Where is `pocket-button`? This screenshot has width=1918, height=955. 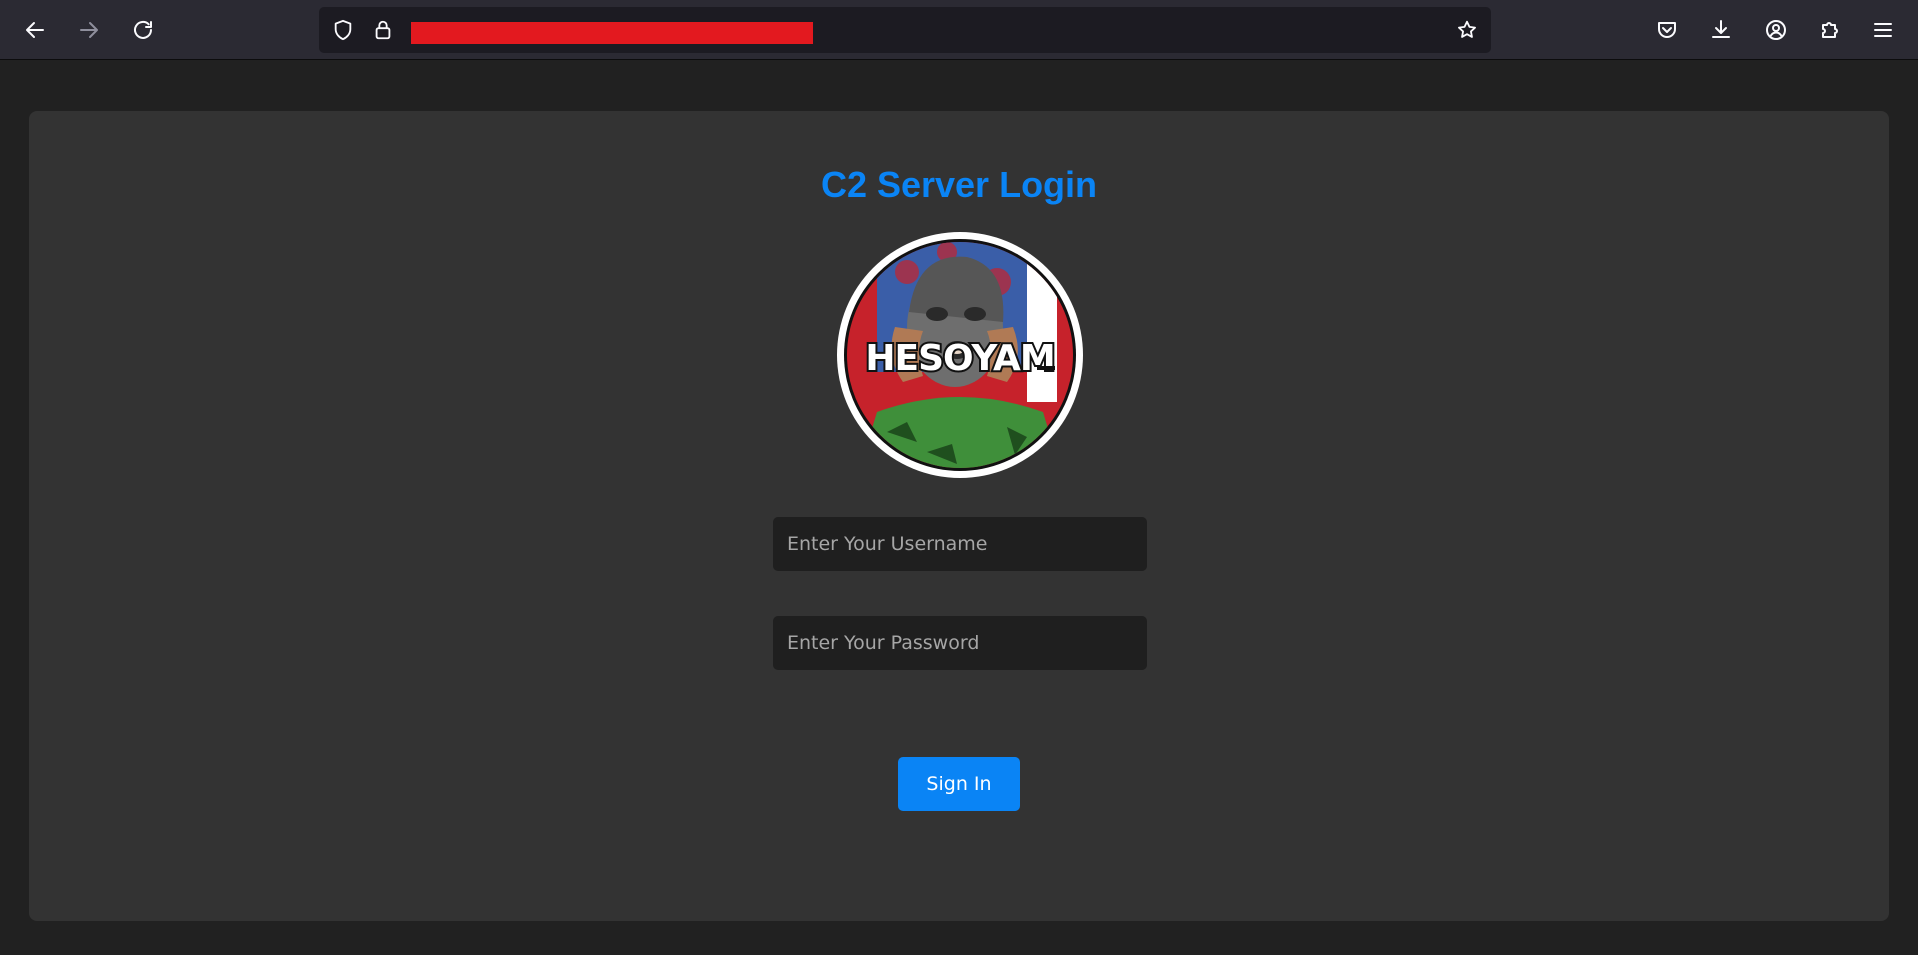 pocket-button is located at coordinates (1667, 30).